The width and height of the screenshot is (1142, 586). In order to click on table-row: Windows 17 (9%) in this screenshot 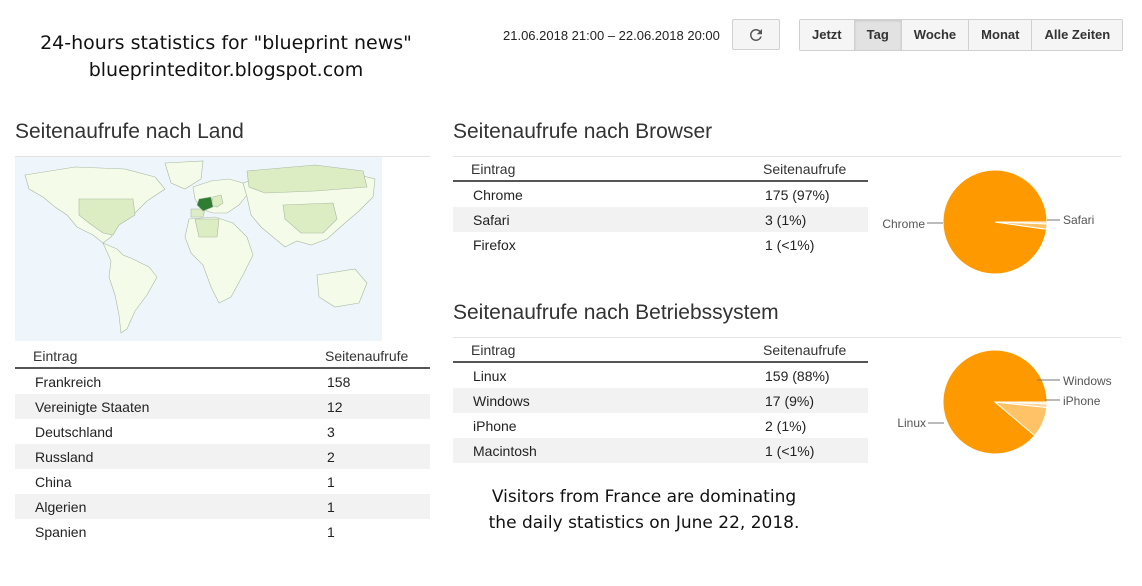, I will do `click(660, 400)`.